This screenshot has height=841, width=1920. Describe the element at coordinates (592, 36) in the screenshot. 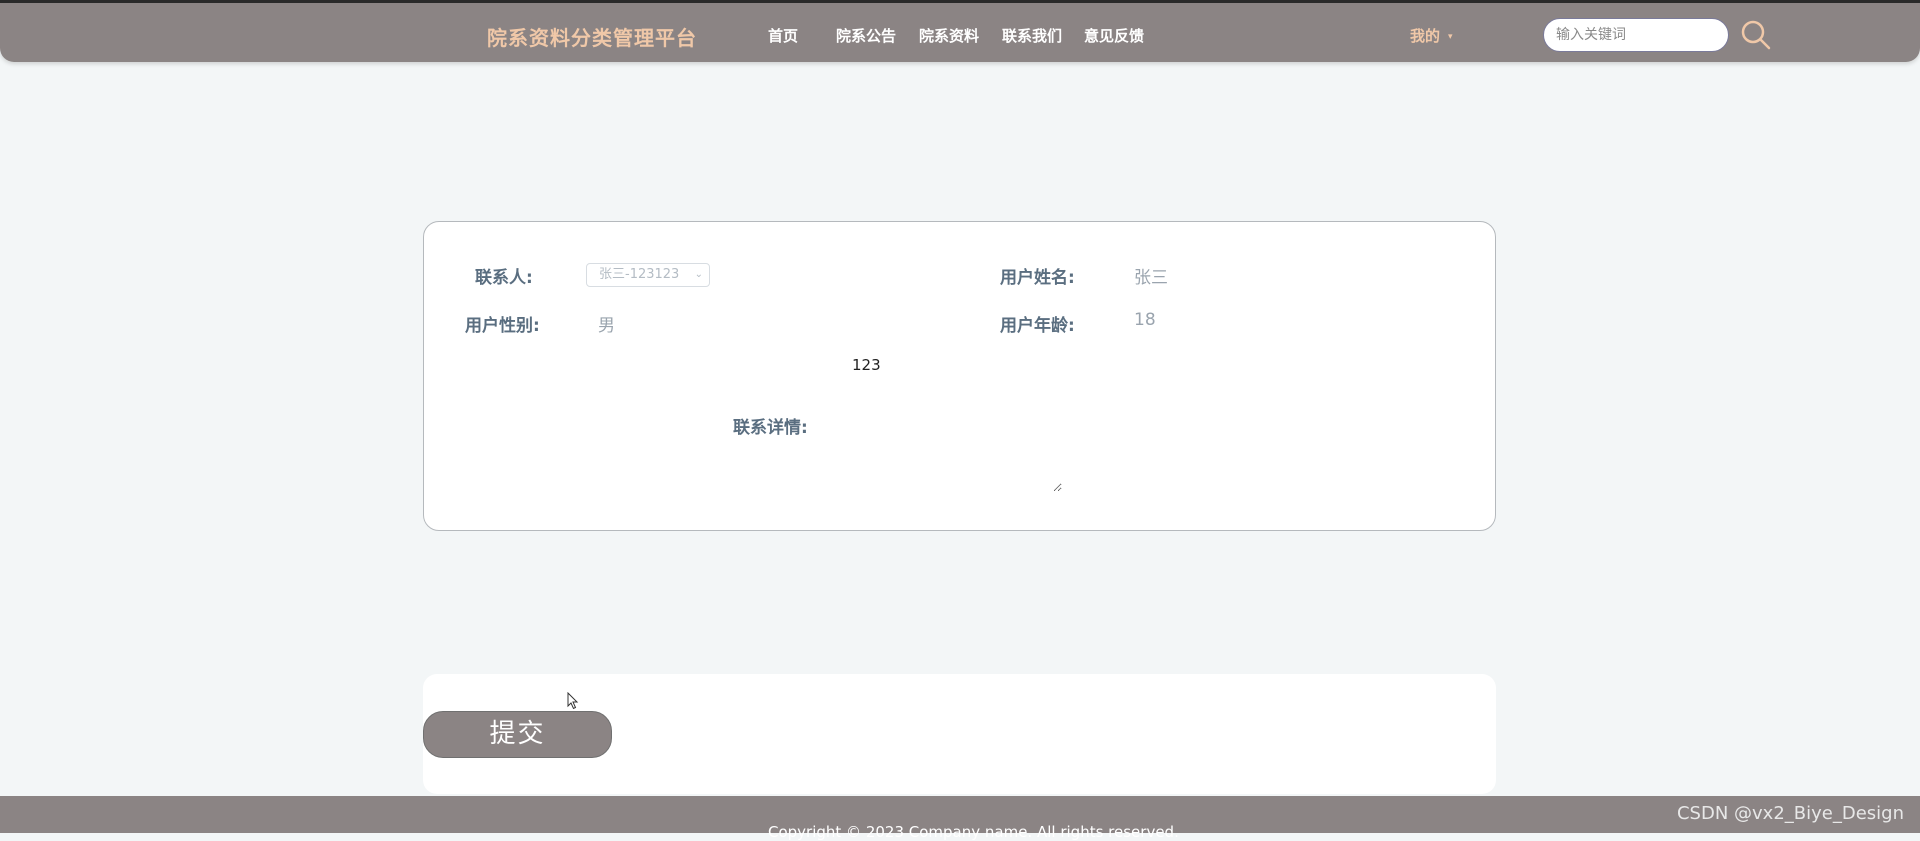

I see `site-brand: 院系资料分类管理平台` at that location.